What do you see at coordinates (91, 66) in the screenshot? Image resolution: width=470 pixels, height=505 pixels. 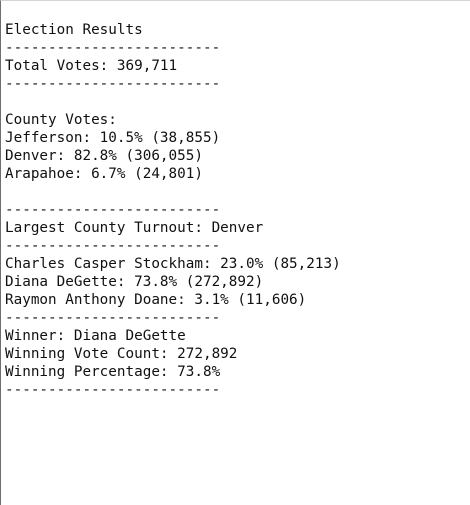 I see `total-votes-line: Total Votes: 369,711` at bounding box center [91, 66].